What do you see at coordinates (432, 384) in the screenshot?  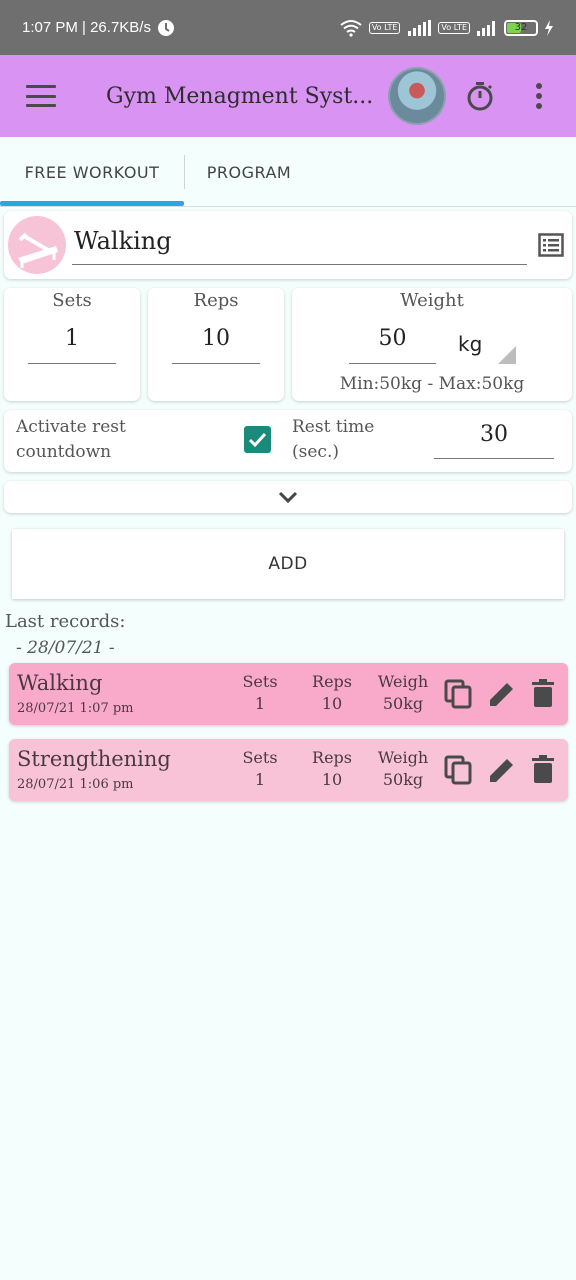 I see `weight-range: Min:50kg - Max:50kg` at bounding box center [432, 384].